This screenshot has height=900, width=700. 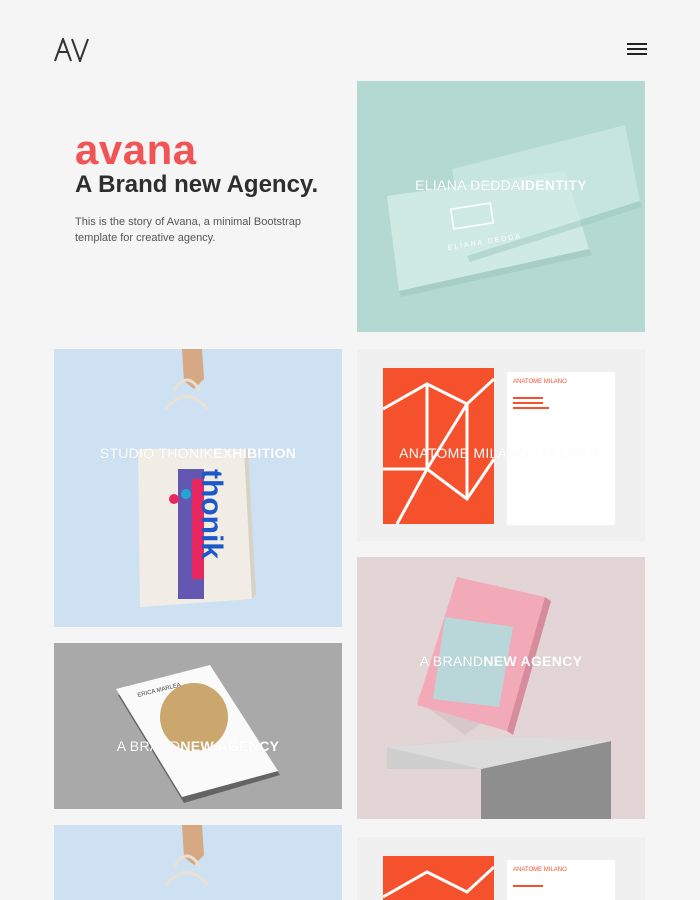 I want to click on portfolio-tile-partial-studio-thonik, so click(x=198, y=862).